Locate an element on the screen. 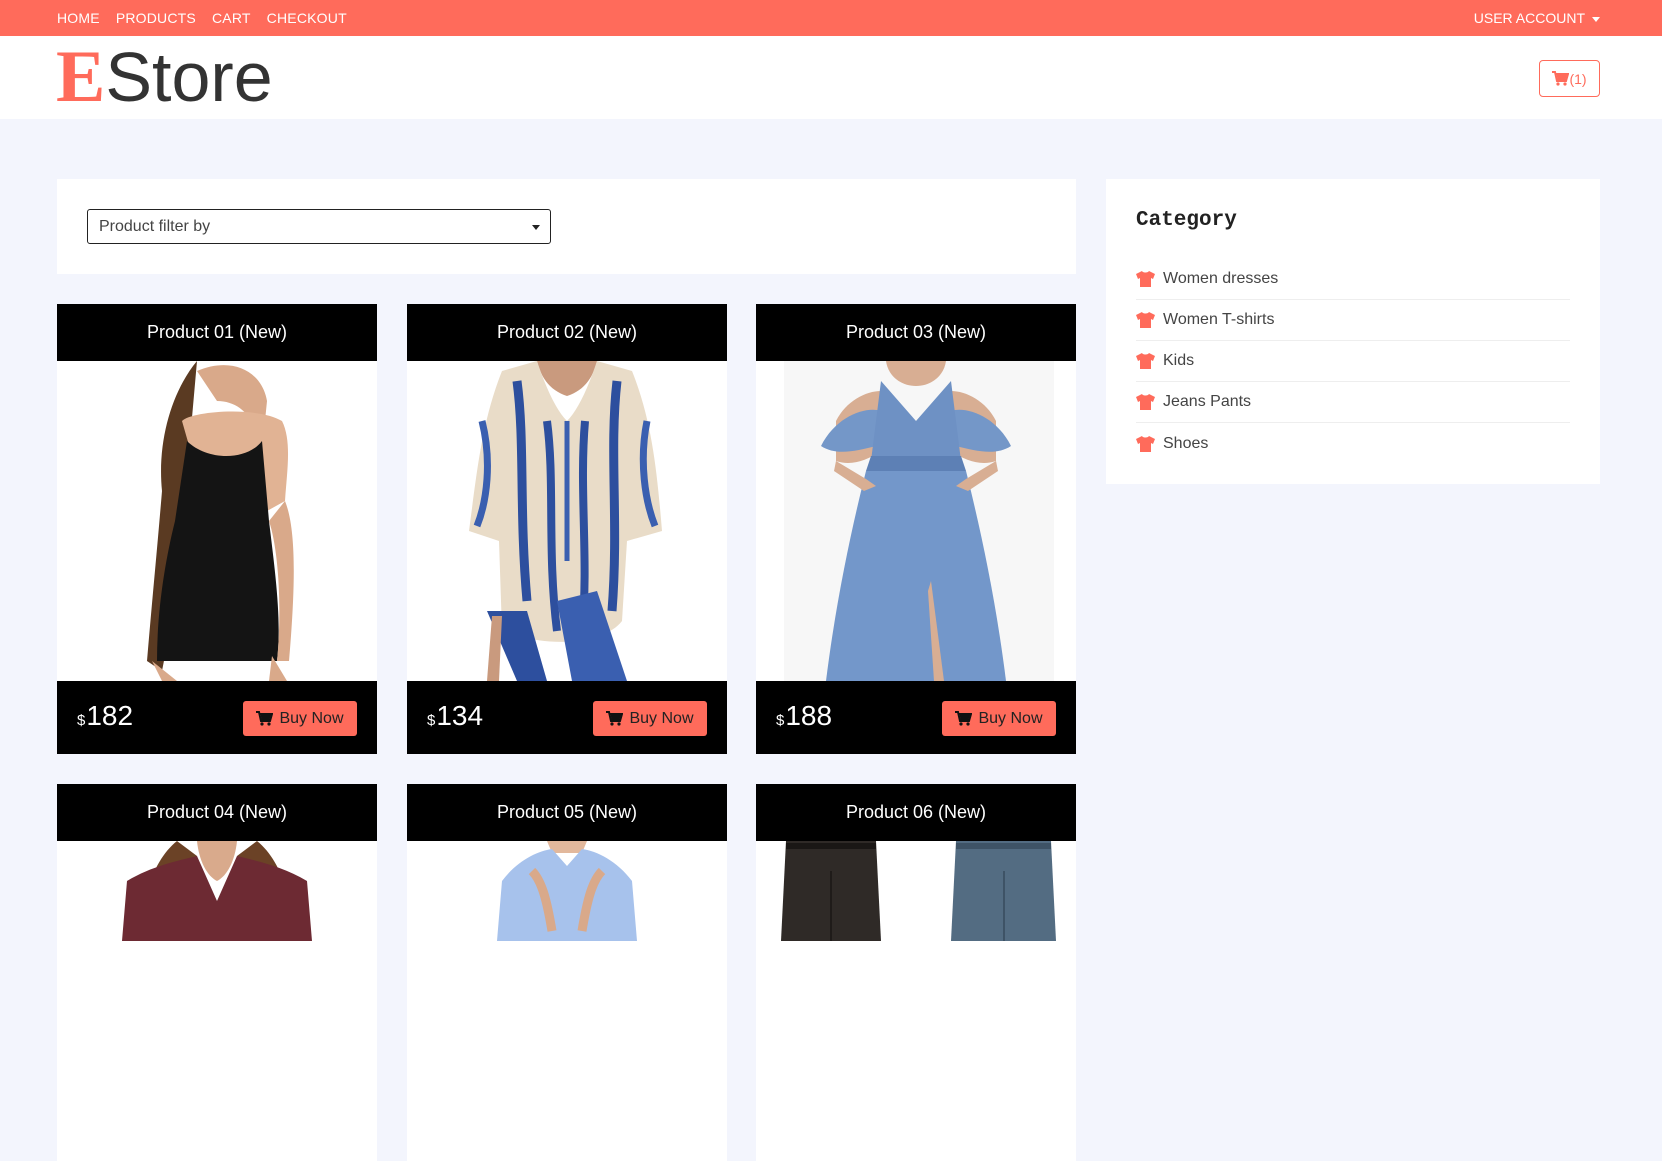 This screenshot has height=1161, width=1662. product-price: $188 is located at coordinates (804, 718).